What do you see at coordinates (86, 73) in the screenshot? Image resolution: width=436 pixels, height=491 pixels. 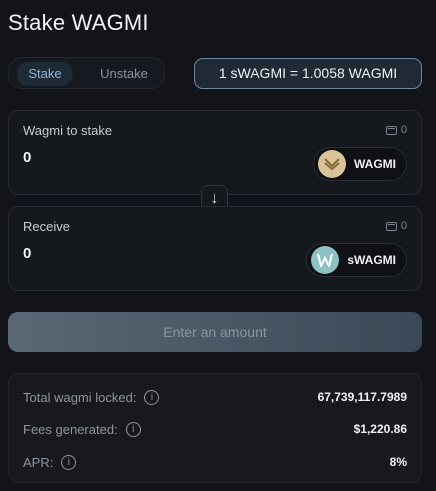 I see `stake-mode-tabs: Stake Unstake` at bounding box center [86, 73].